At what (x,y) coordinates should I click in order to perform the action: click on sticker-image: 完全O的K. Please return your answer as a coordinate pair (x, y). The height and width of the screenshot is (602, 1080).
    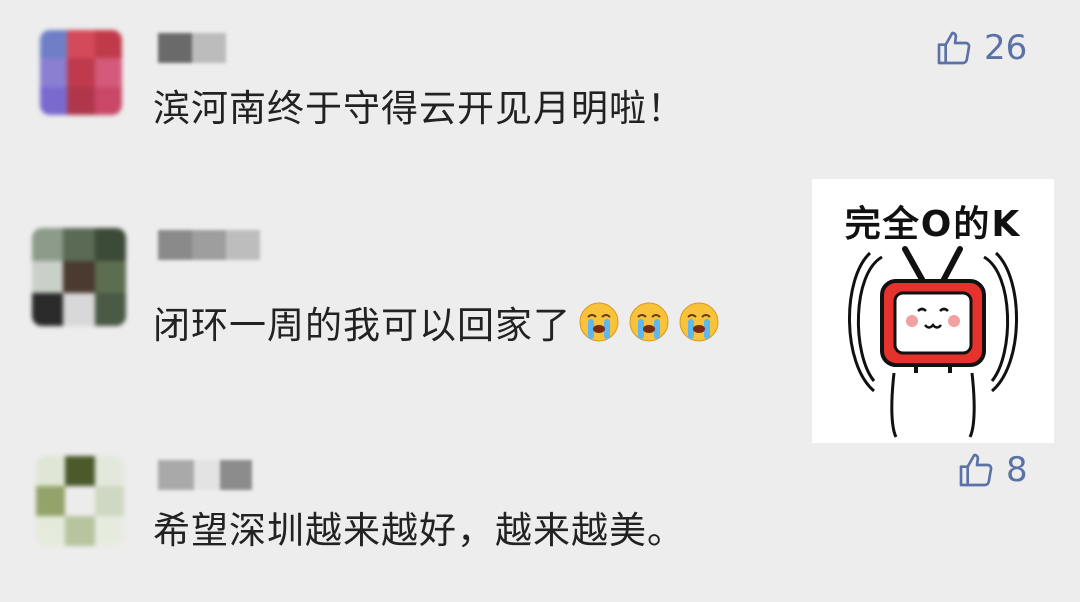
    Looking at the image, I should click on (933, 311).